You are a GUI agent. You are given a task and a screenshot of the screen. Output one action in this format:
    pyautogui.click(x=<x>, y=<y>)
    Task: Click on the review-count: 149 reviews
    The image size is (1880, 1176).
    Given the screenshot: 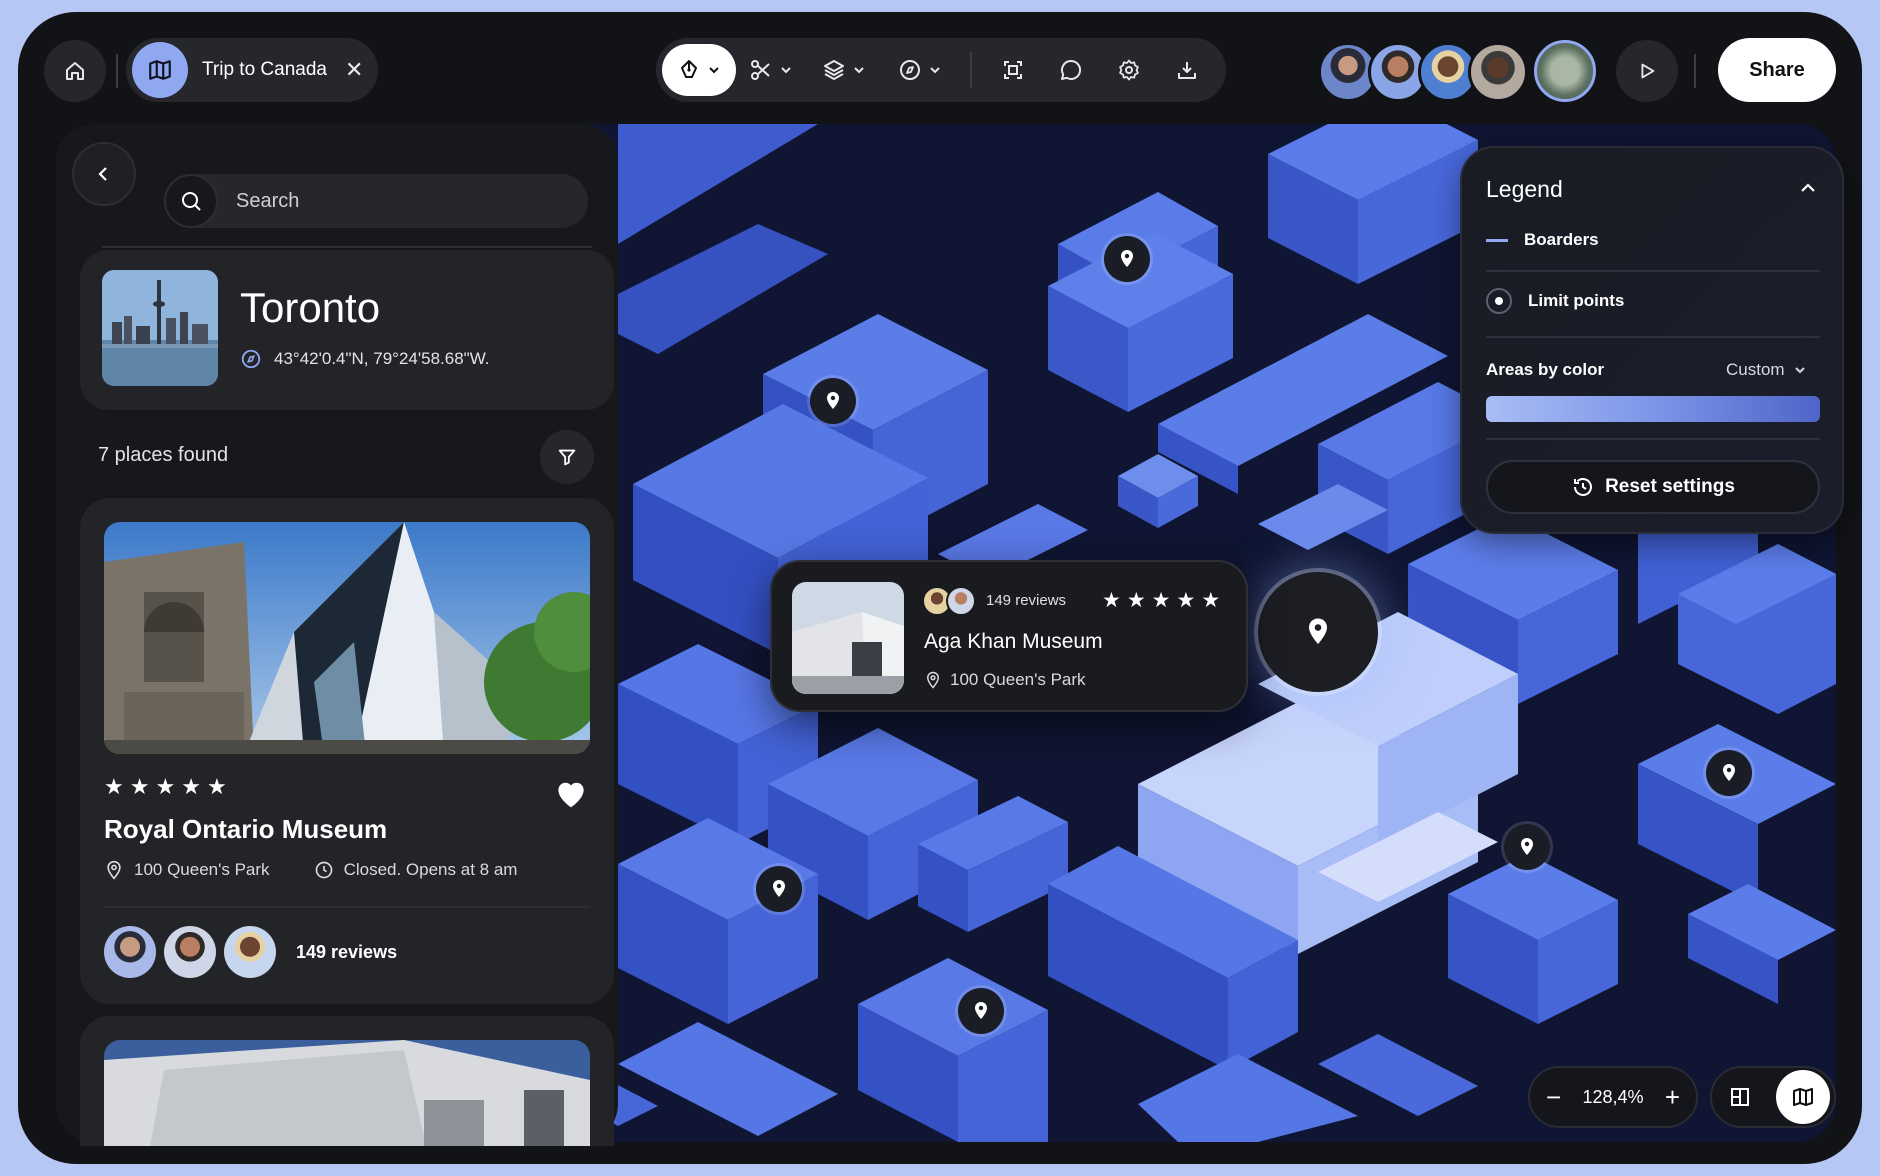 What is the action you would take?
    pyautogui.click(x=346, y=952)
    